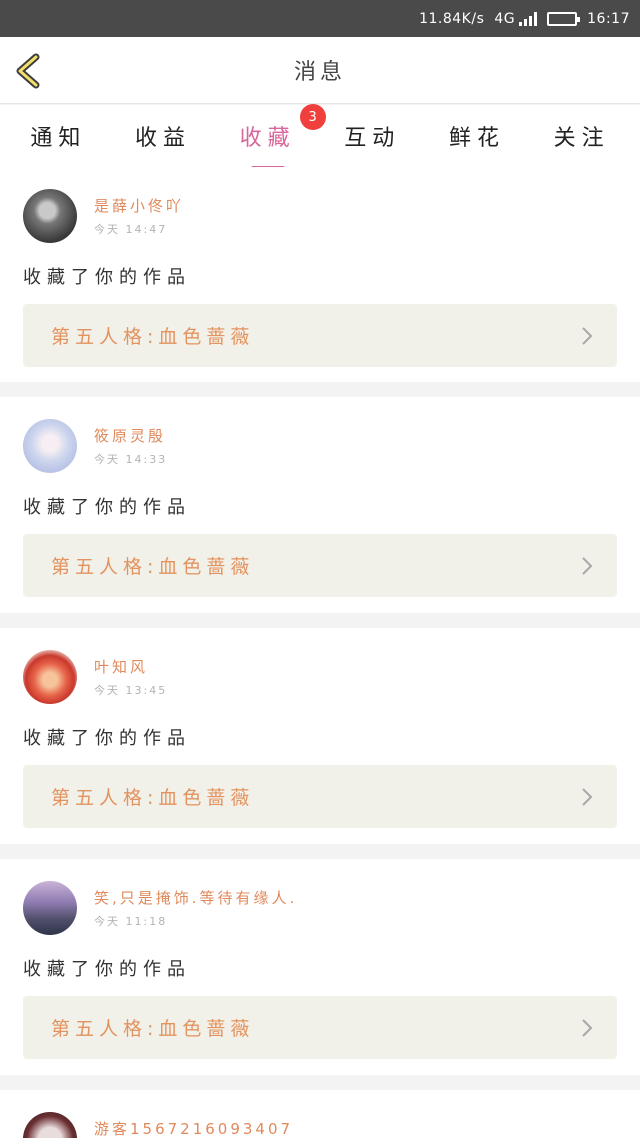  I want to click on app-header: 消息, so click(320, 70).